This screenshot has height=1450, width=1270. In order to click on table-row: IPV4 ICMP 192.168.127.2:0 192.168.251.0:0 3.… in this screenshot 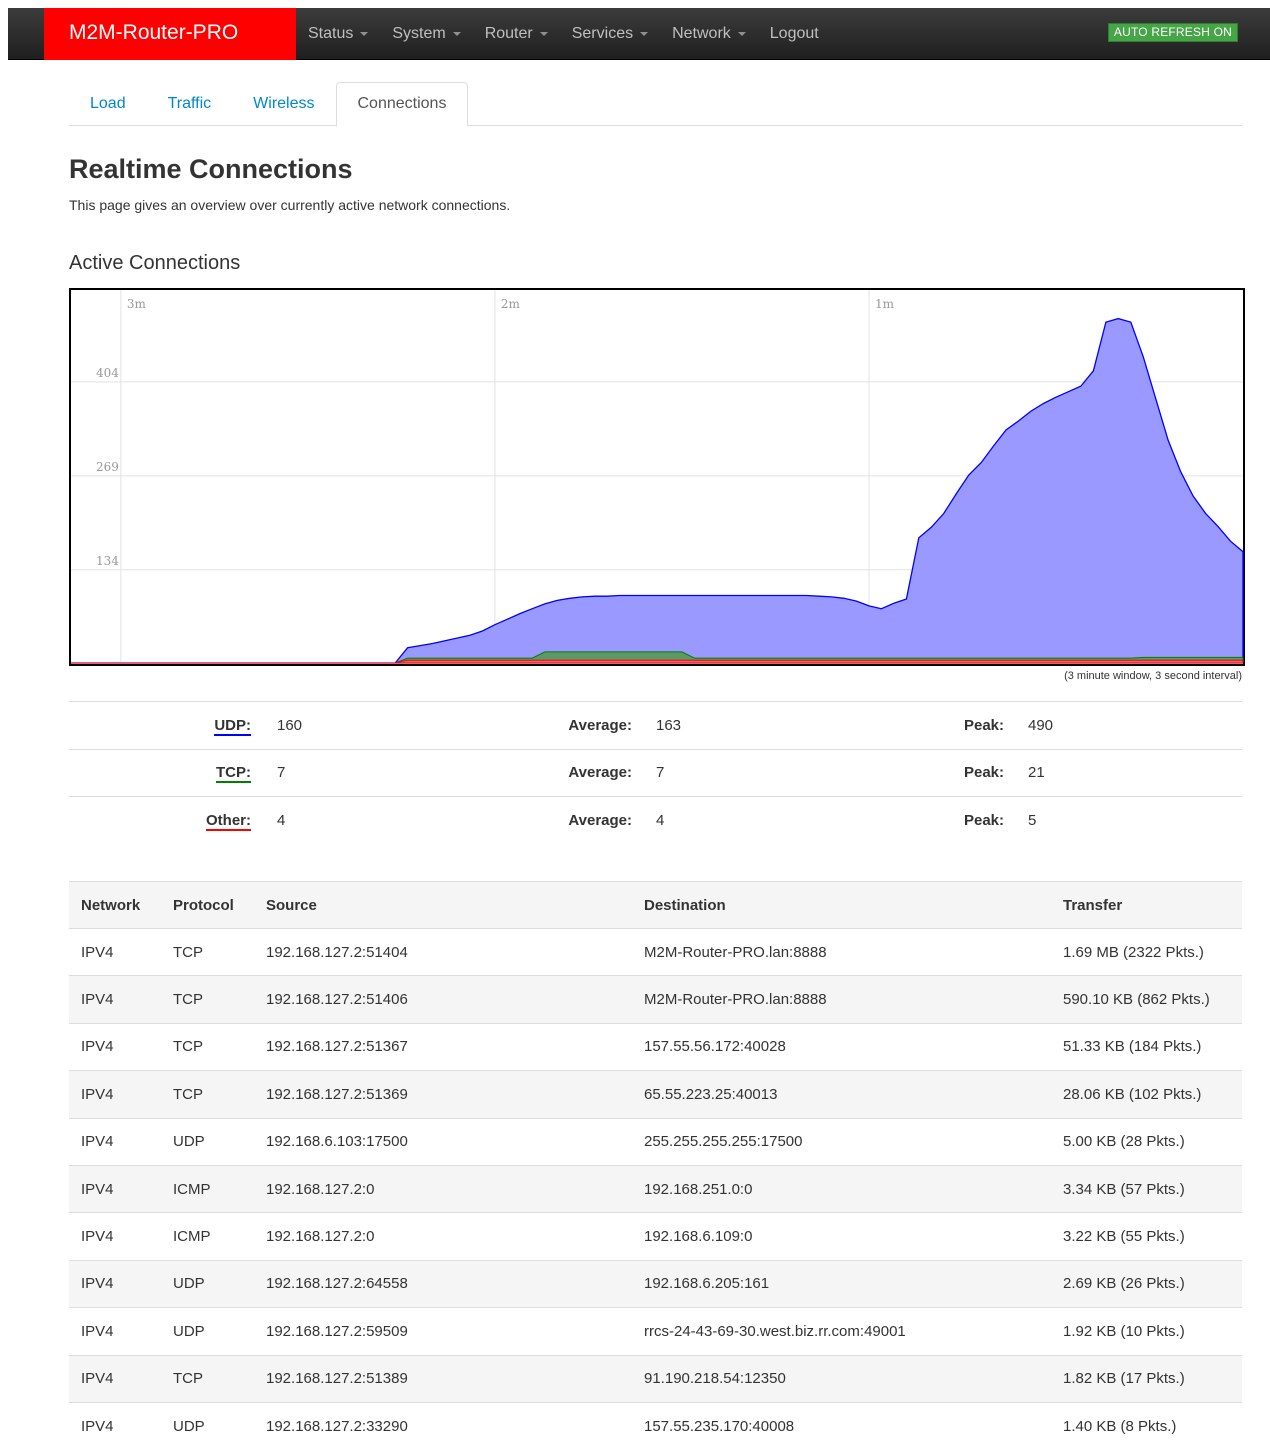, I will do `click(655, 1188)`.